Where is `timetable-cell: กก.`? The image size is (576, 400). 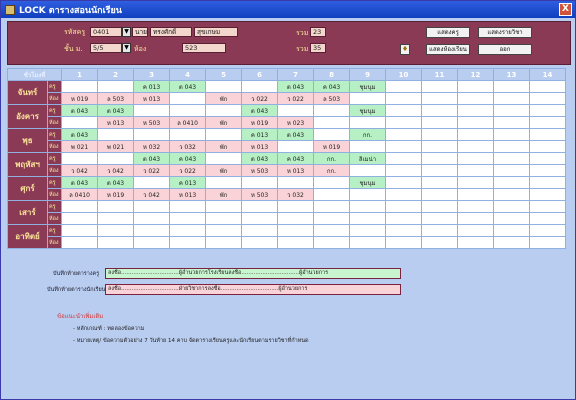 timetable-cell: กก. is located at coordinates (331, 158).